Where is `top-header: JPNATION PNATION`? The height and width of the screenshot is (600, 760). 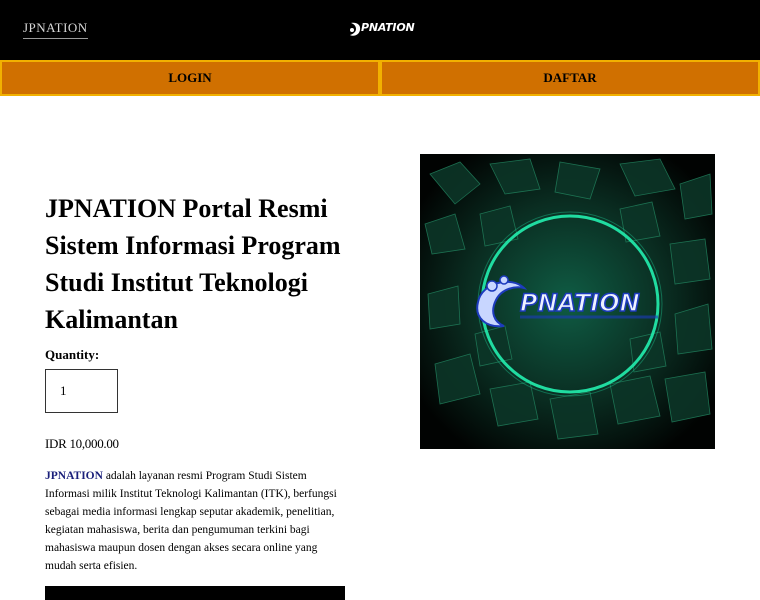 top-header: JPNATION PNATION is located at coordinates (380, 30).